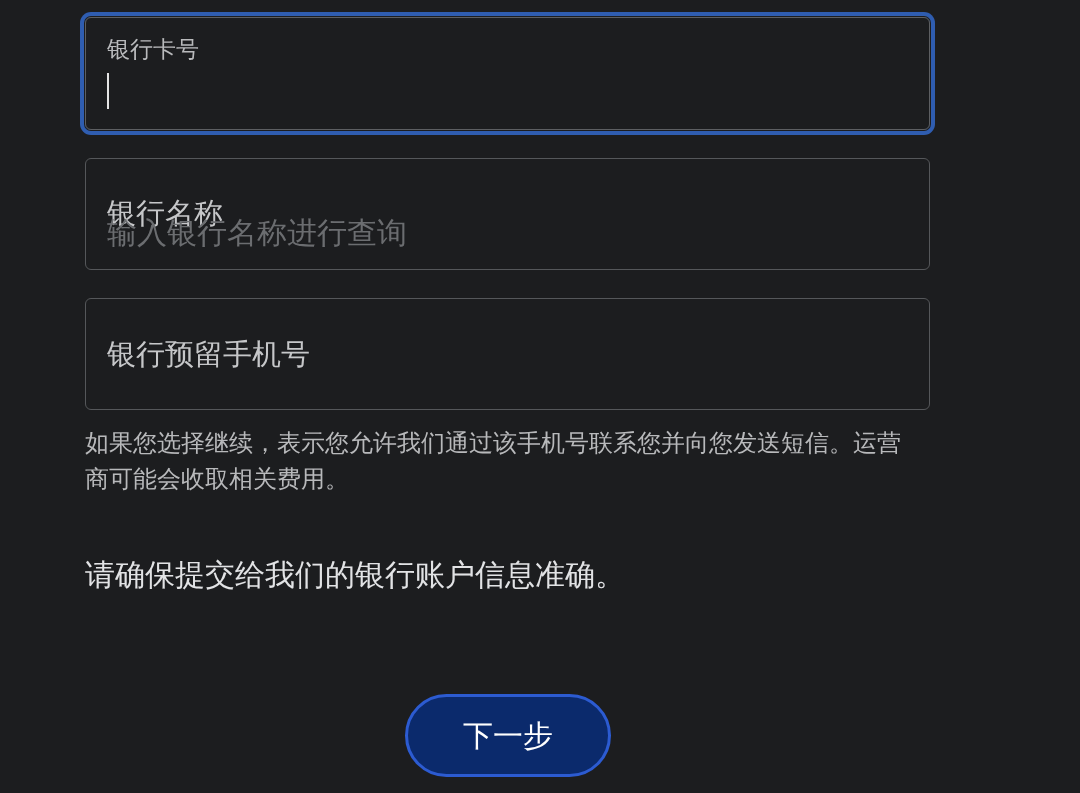 This screenshot has height=793, width=1080. Describe the element at coordinates (355, 575) in the screenshot. I see `accuracy-statement: 请确保提交给我们的银行账户信息准确。` at that location.